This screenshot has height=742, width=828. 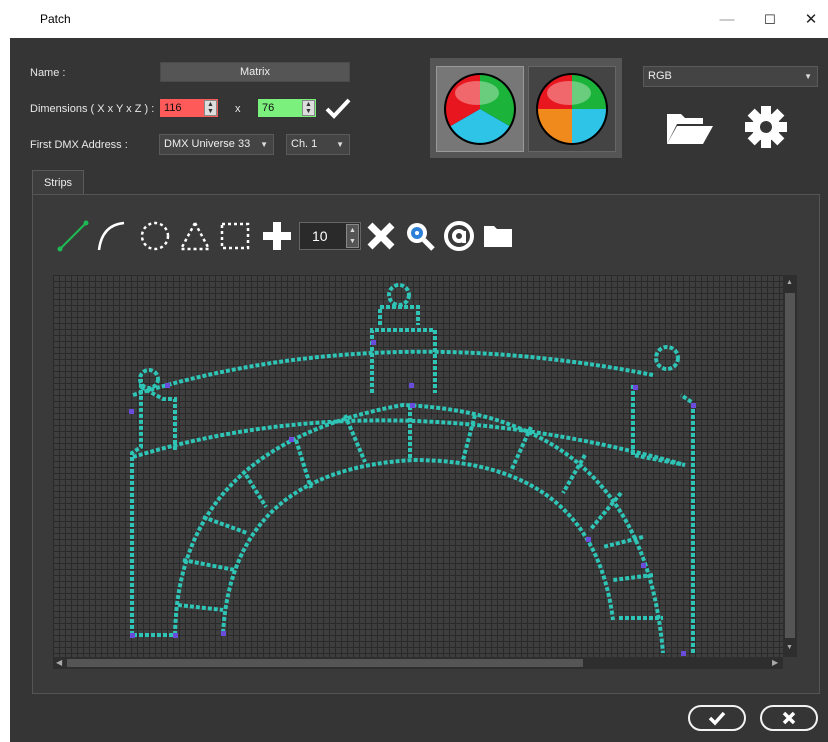 What do you see at coordinates (811, 20) in the screenshot?
I see `close-button: ✕` at bounding box center [811, 20].